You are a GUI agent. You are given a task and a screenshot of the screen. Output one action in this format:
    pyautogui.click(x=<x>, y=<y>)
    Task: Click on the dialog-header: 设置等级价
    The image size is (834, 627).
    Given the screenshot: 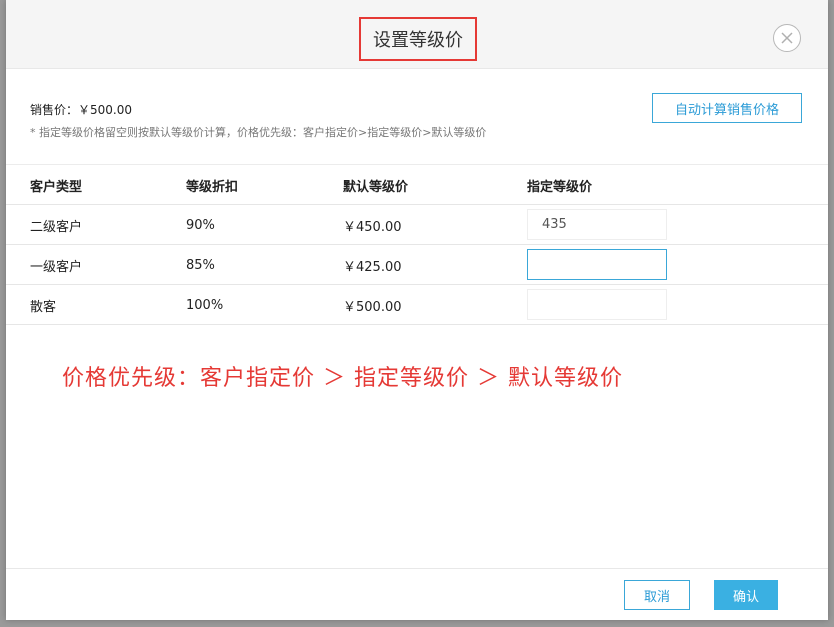 What is the action you would take?
    pyautogui.click(x=417, y=34)
    